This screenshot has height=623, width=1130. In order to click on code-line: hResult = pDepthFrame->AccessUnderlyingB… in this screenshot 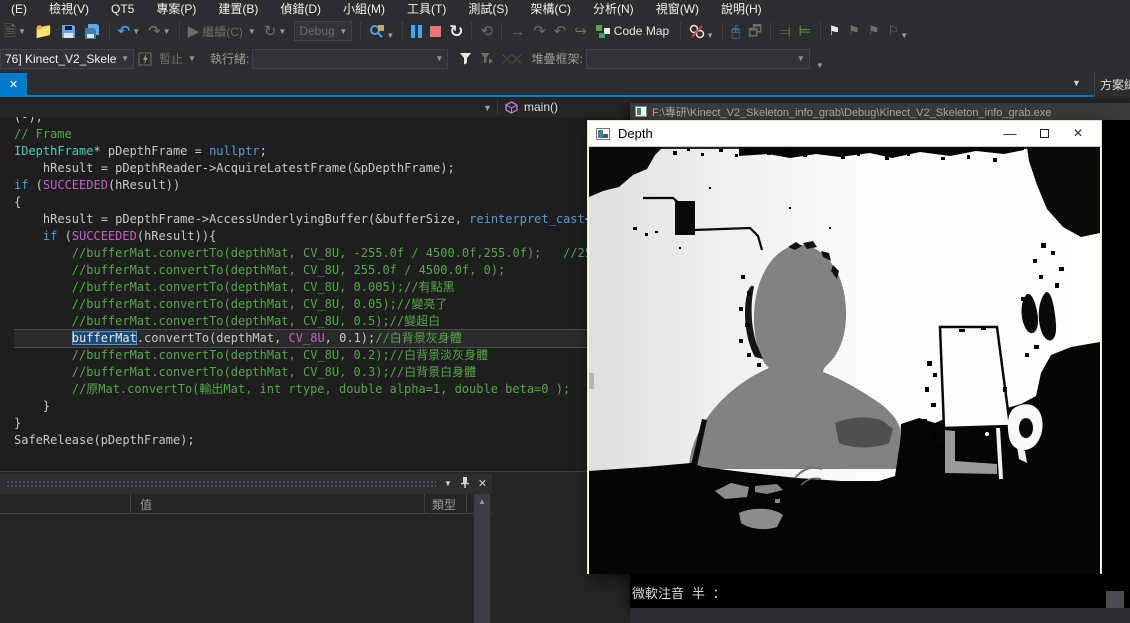, I will do `click(314, 219)`.